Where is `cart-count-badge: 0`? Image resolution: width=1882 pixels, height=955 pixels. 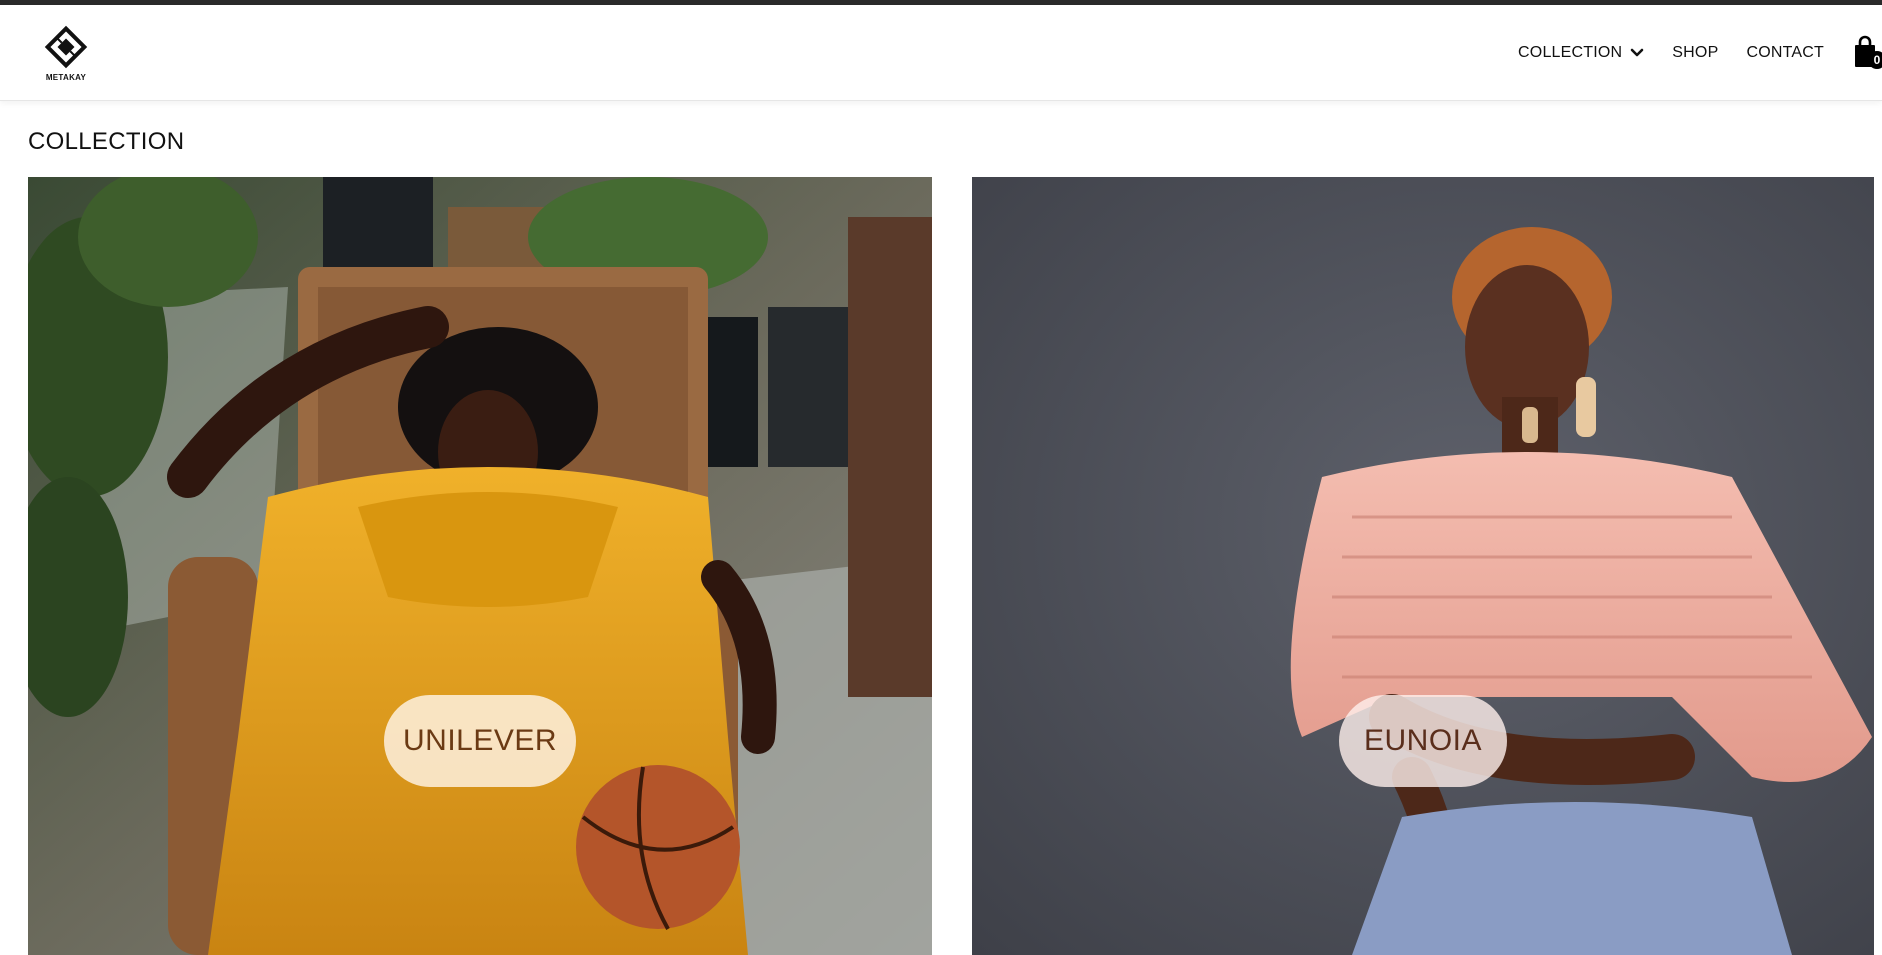 cart-count-badge: 0 is located at coordinates (1875, 60).